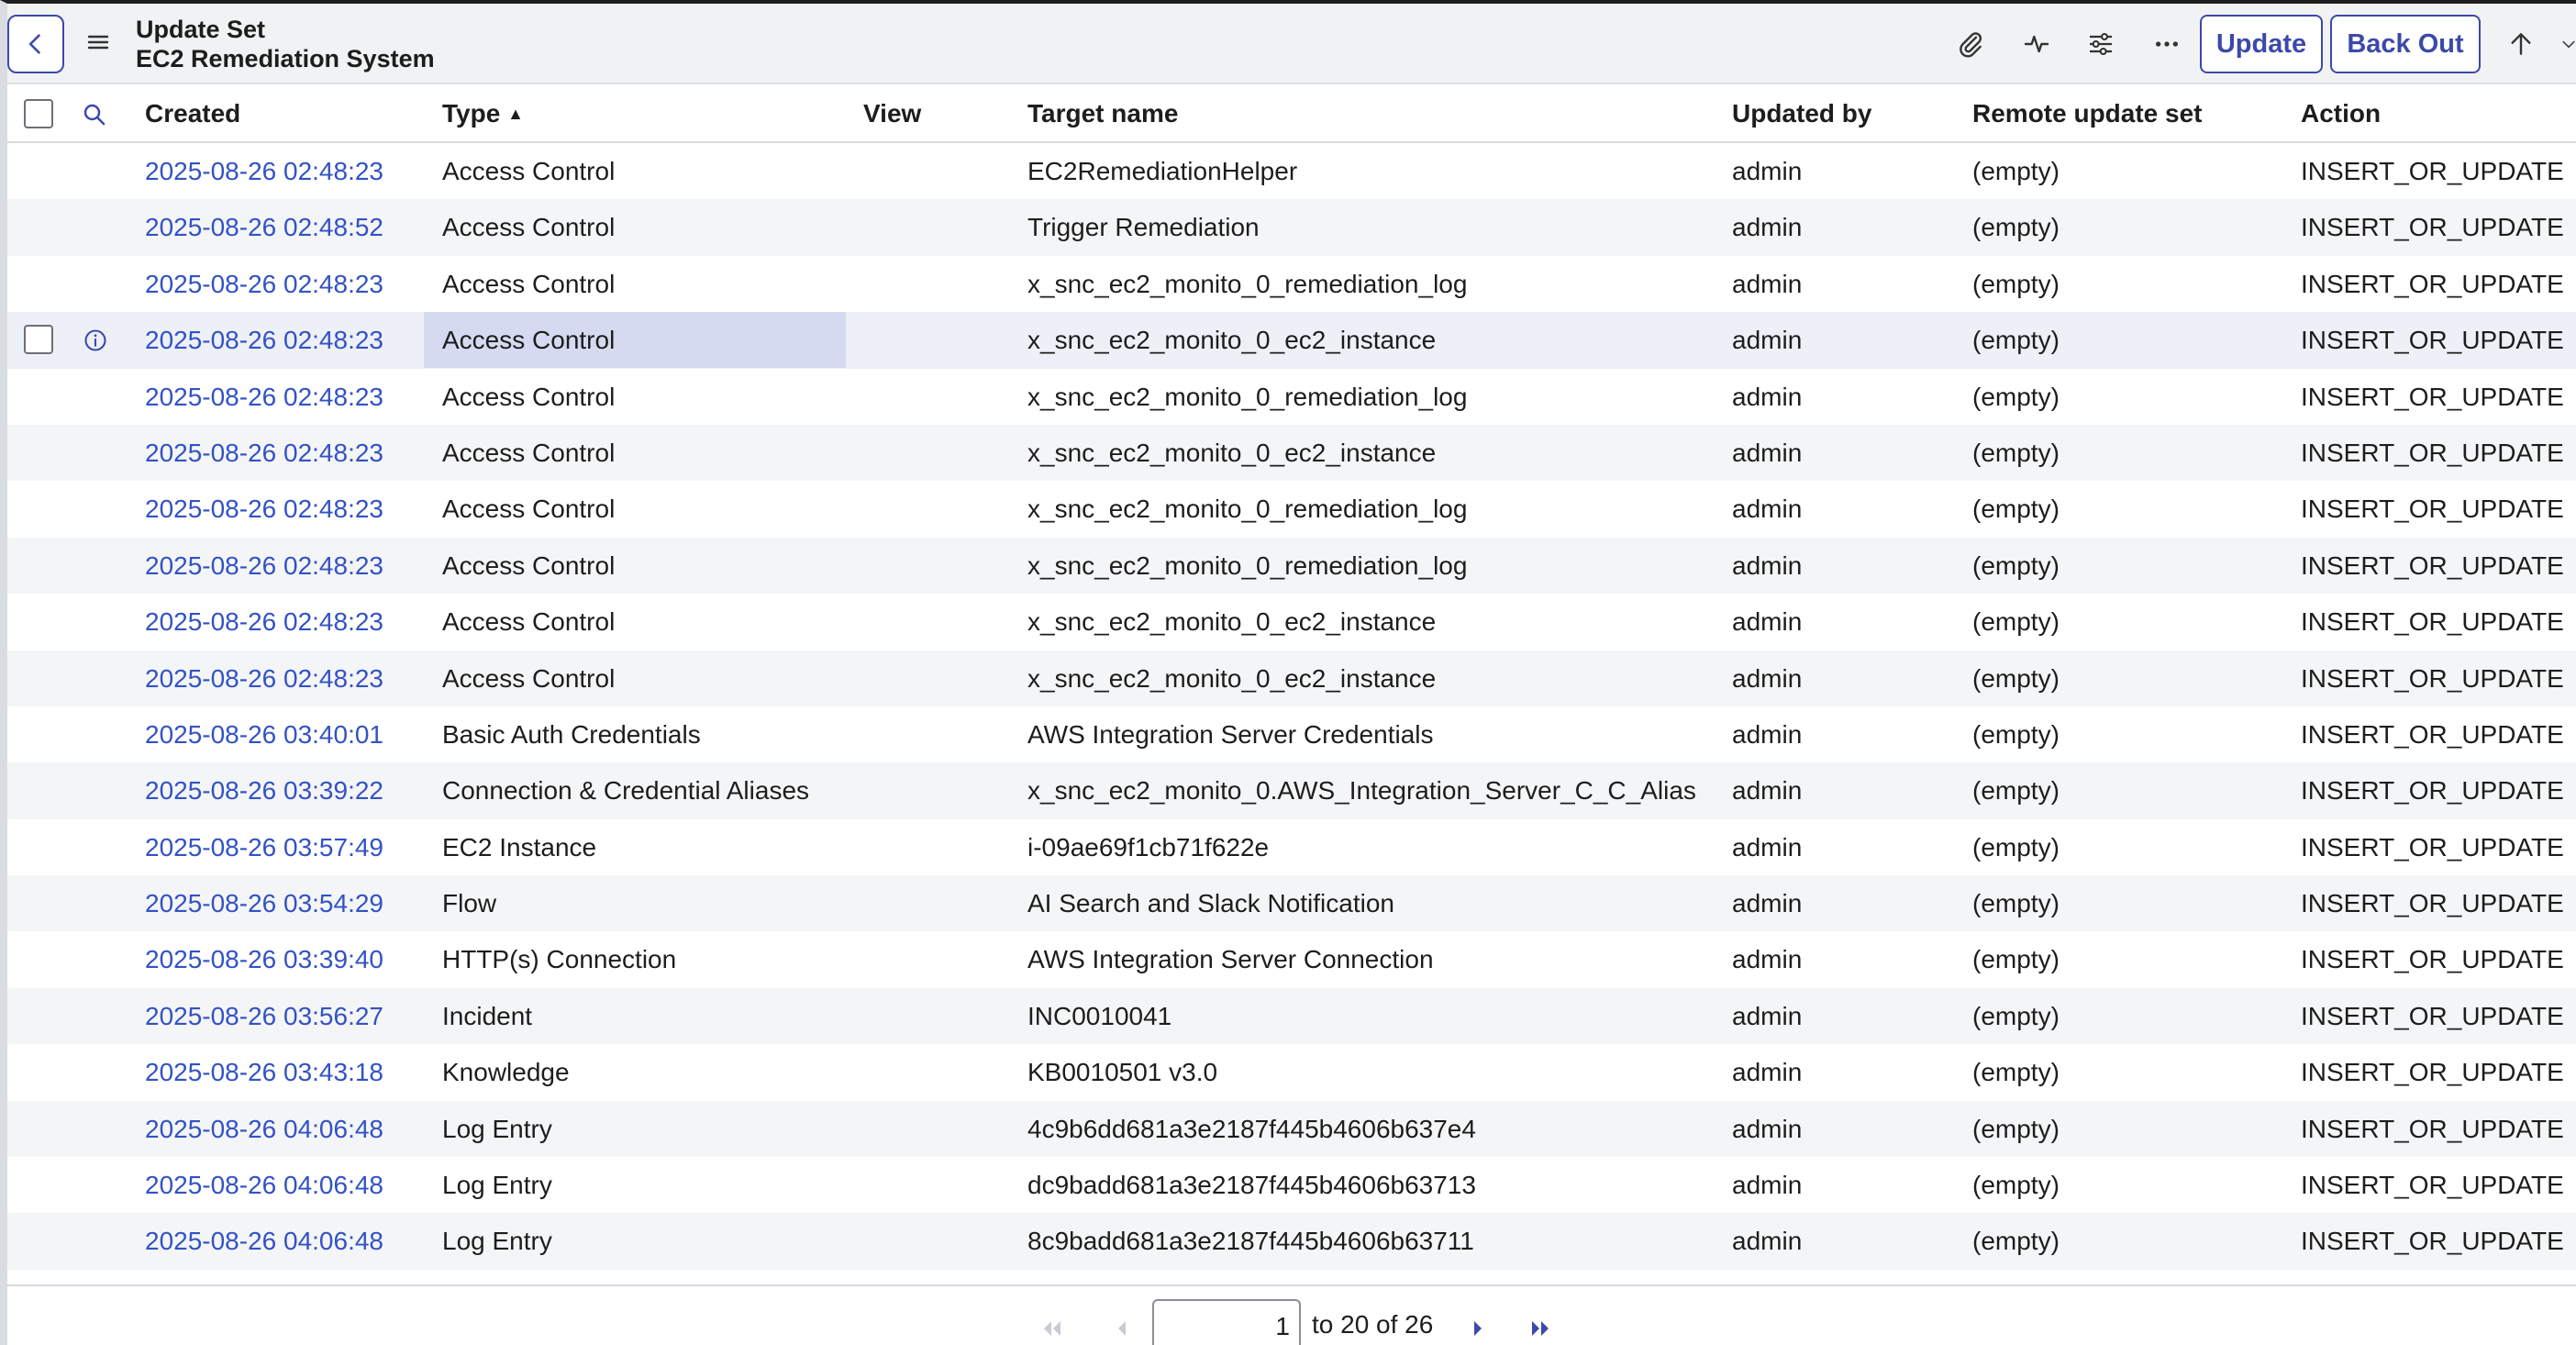 Image resolution: width=2576 pixels, height=1345 pixels. I want to click on info-icon, so click(95, 341).